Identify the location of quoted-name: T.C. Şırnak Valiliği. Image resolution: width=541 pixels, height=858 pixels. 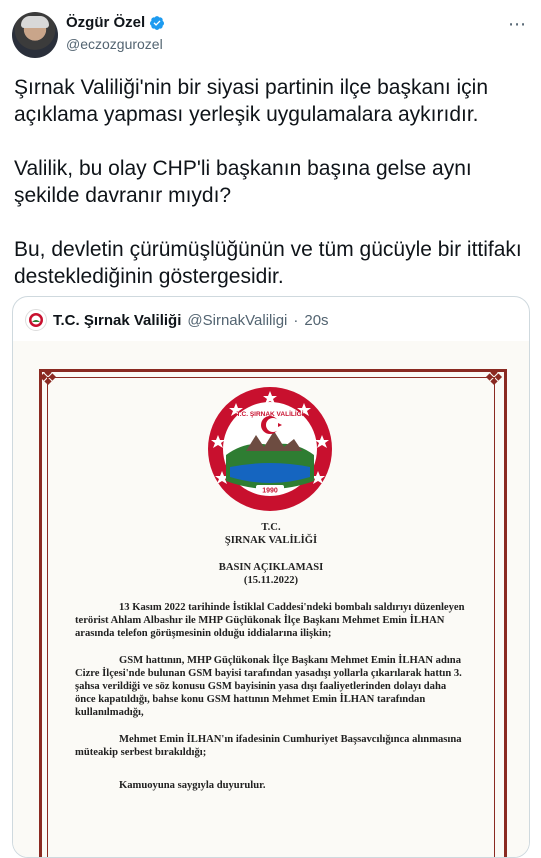
(117, 320).